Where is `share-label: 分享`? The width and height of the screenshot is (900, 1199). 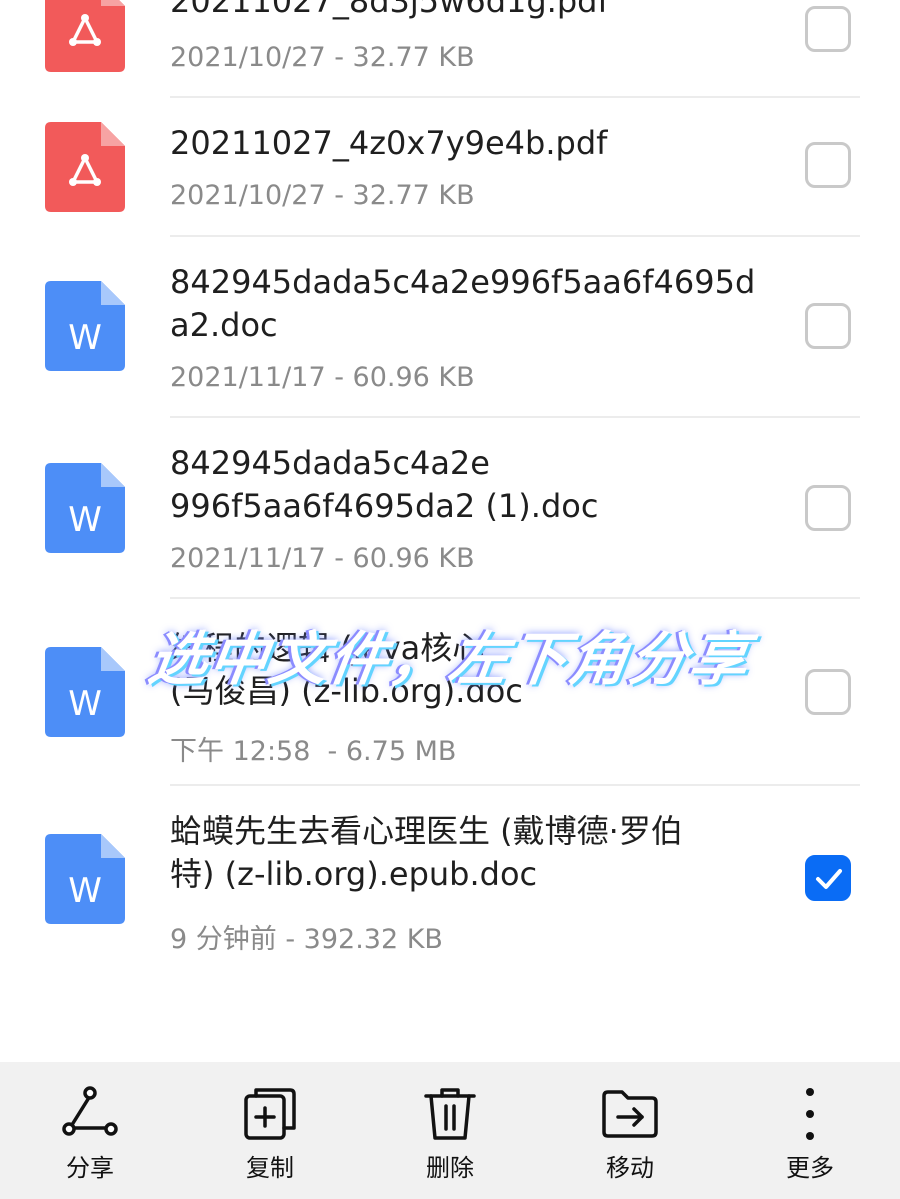
share-label: 分享 is located at coordinates (90, 1168).